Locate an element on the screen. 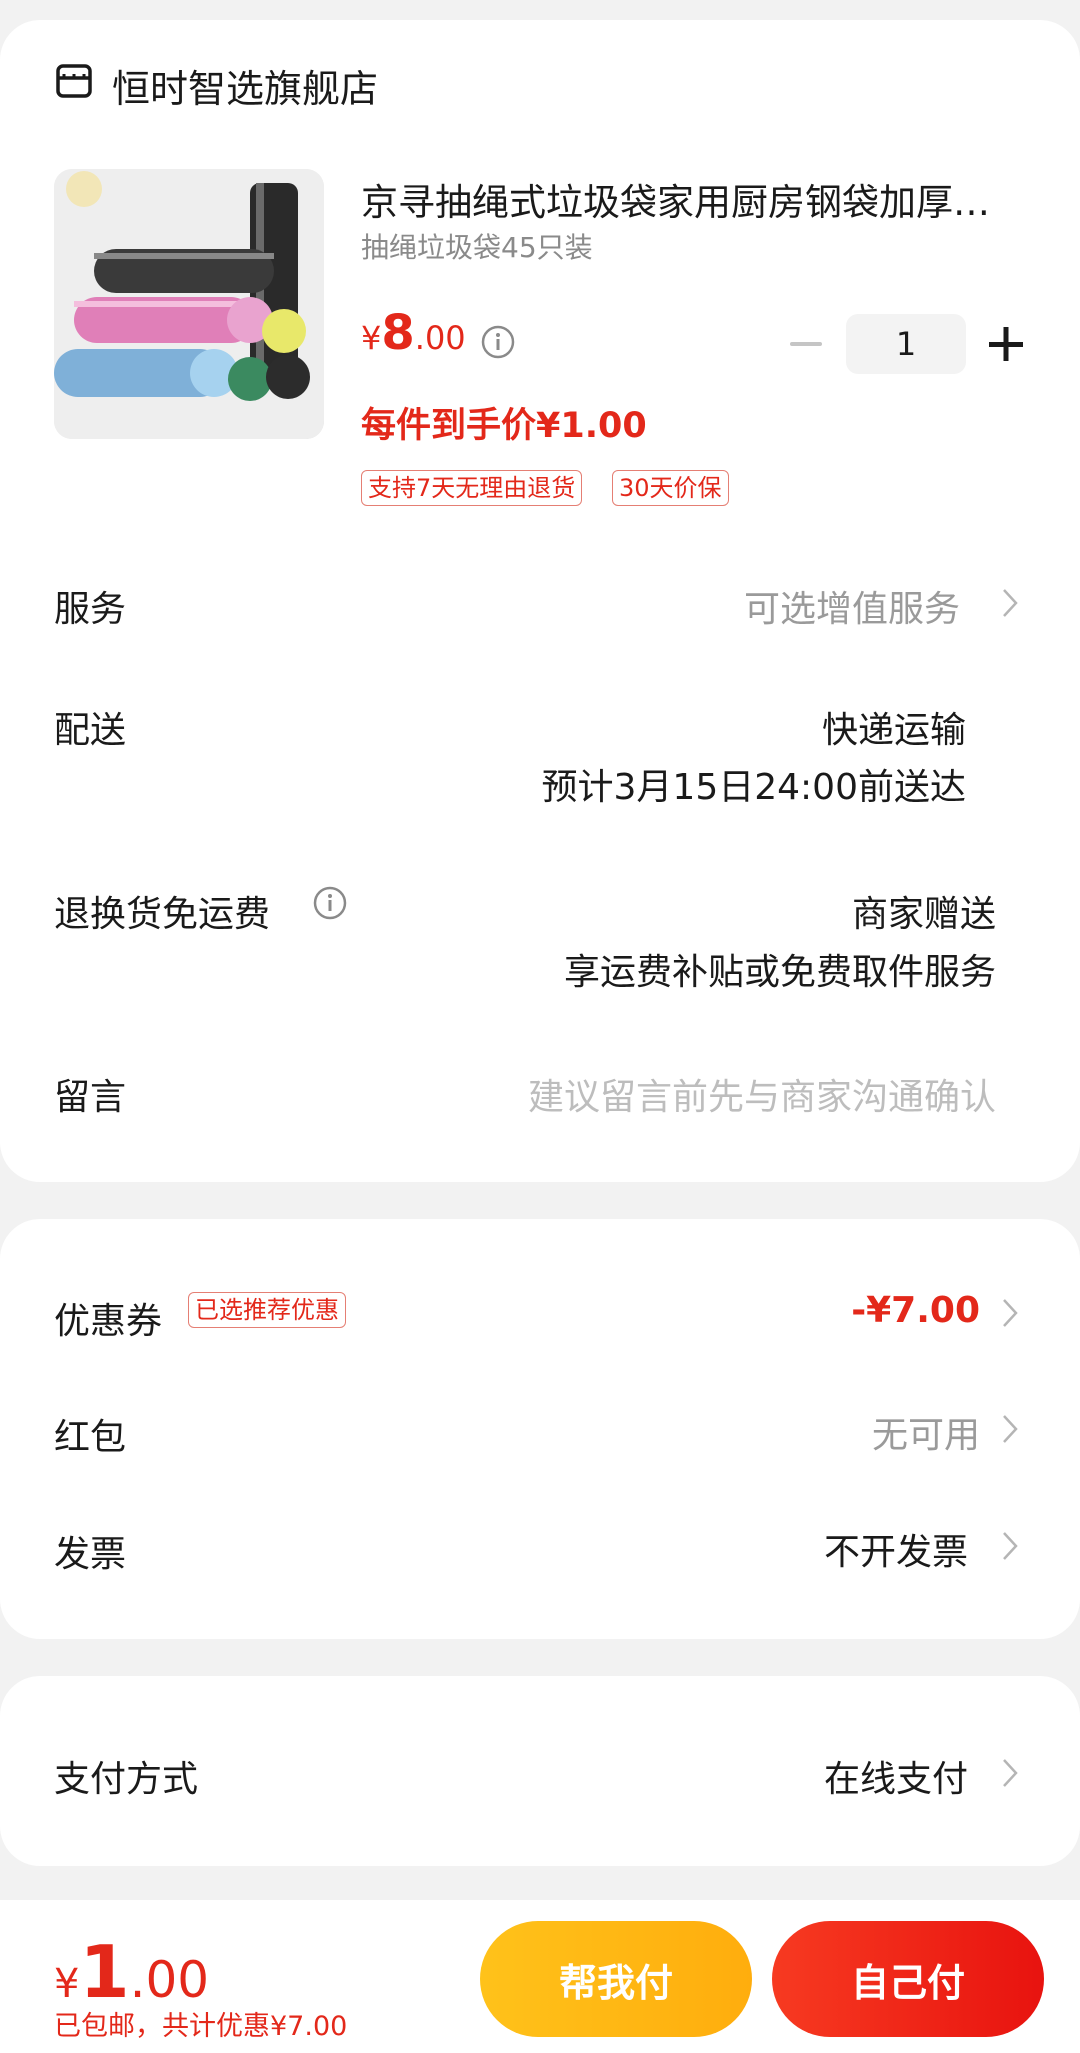  red-packet-label: 红包 is located at coordinates (90, 1437).